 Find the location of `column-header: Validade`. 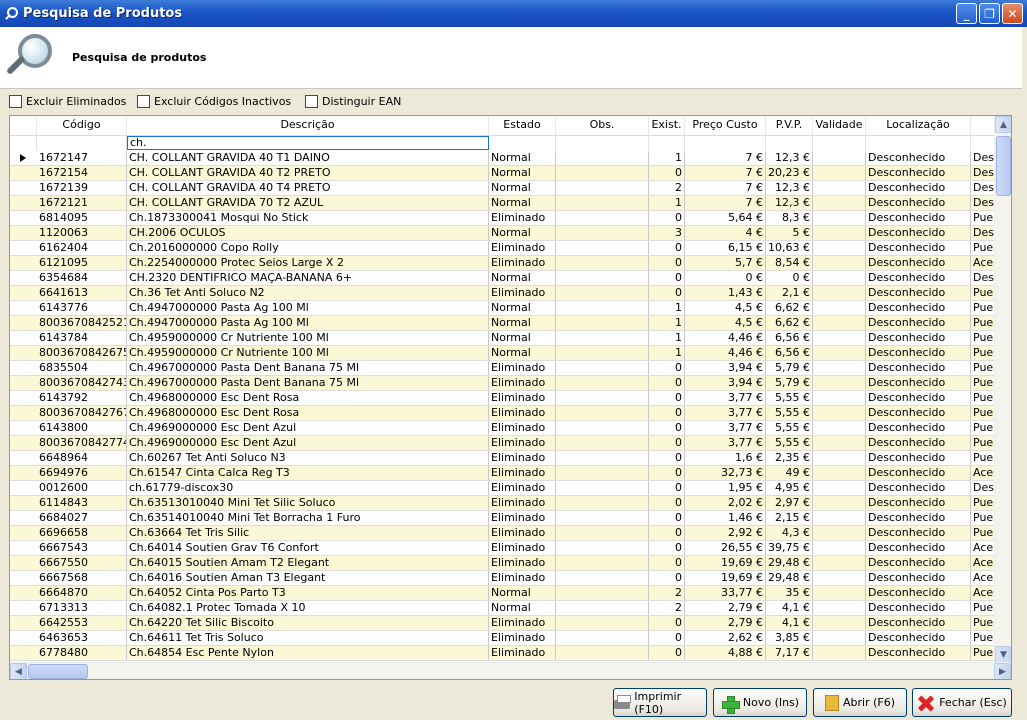

column-header: Validade is located at coordinates (839, 126).